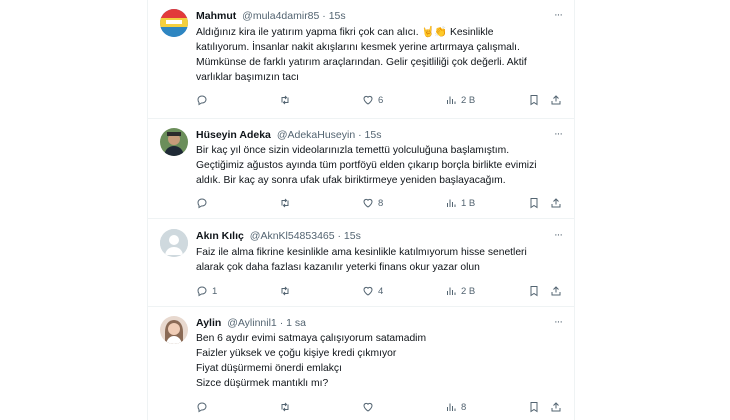 The height and width of the screenshot is (420, 730). I want to click on like-count: 4, so click(381, 291).